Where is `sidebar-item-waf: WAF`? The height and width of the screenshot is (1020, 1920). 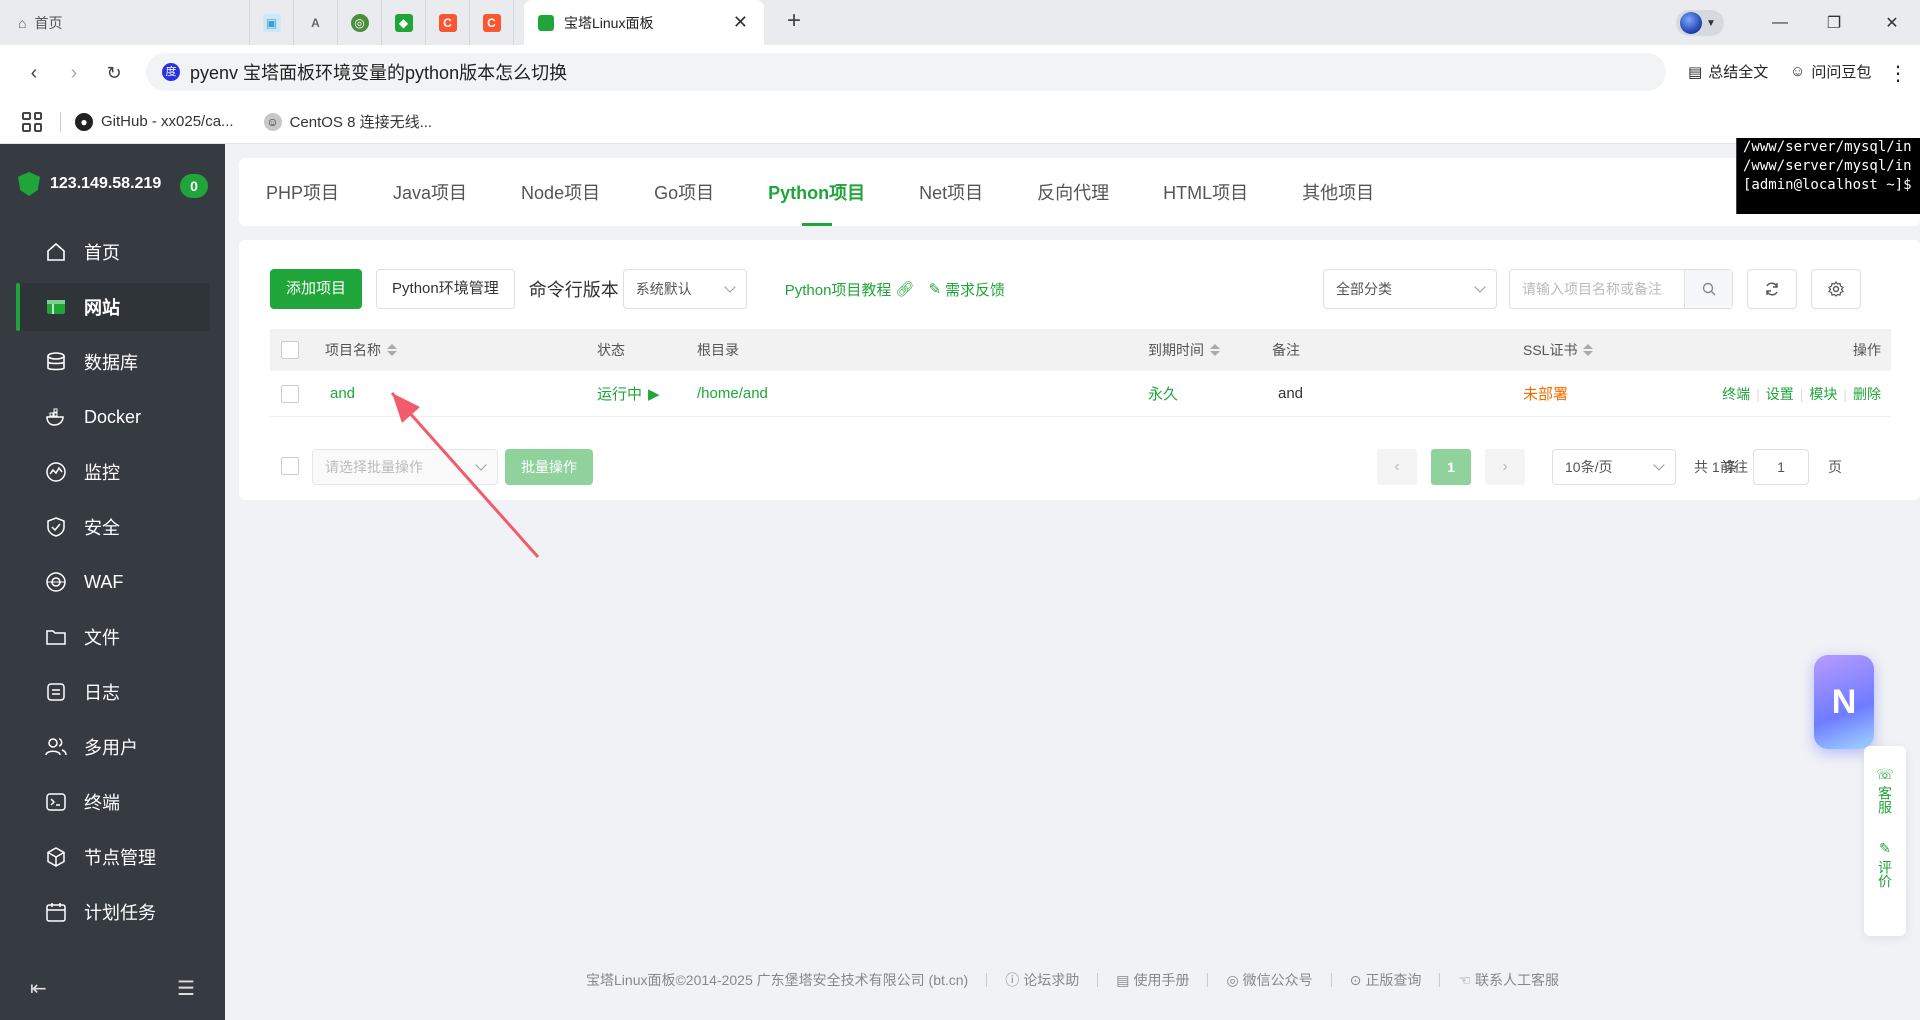
sidebar-item-waf: WAF is located at coordinates (113, 582).